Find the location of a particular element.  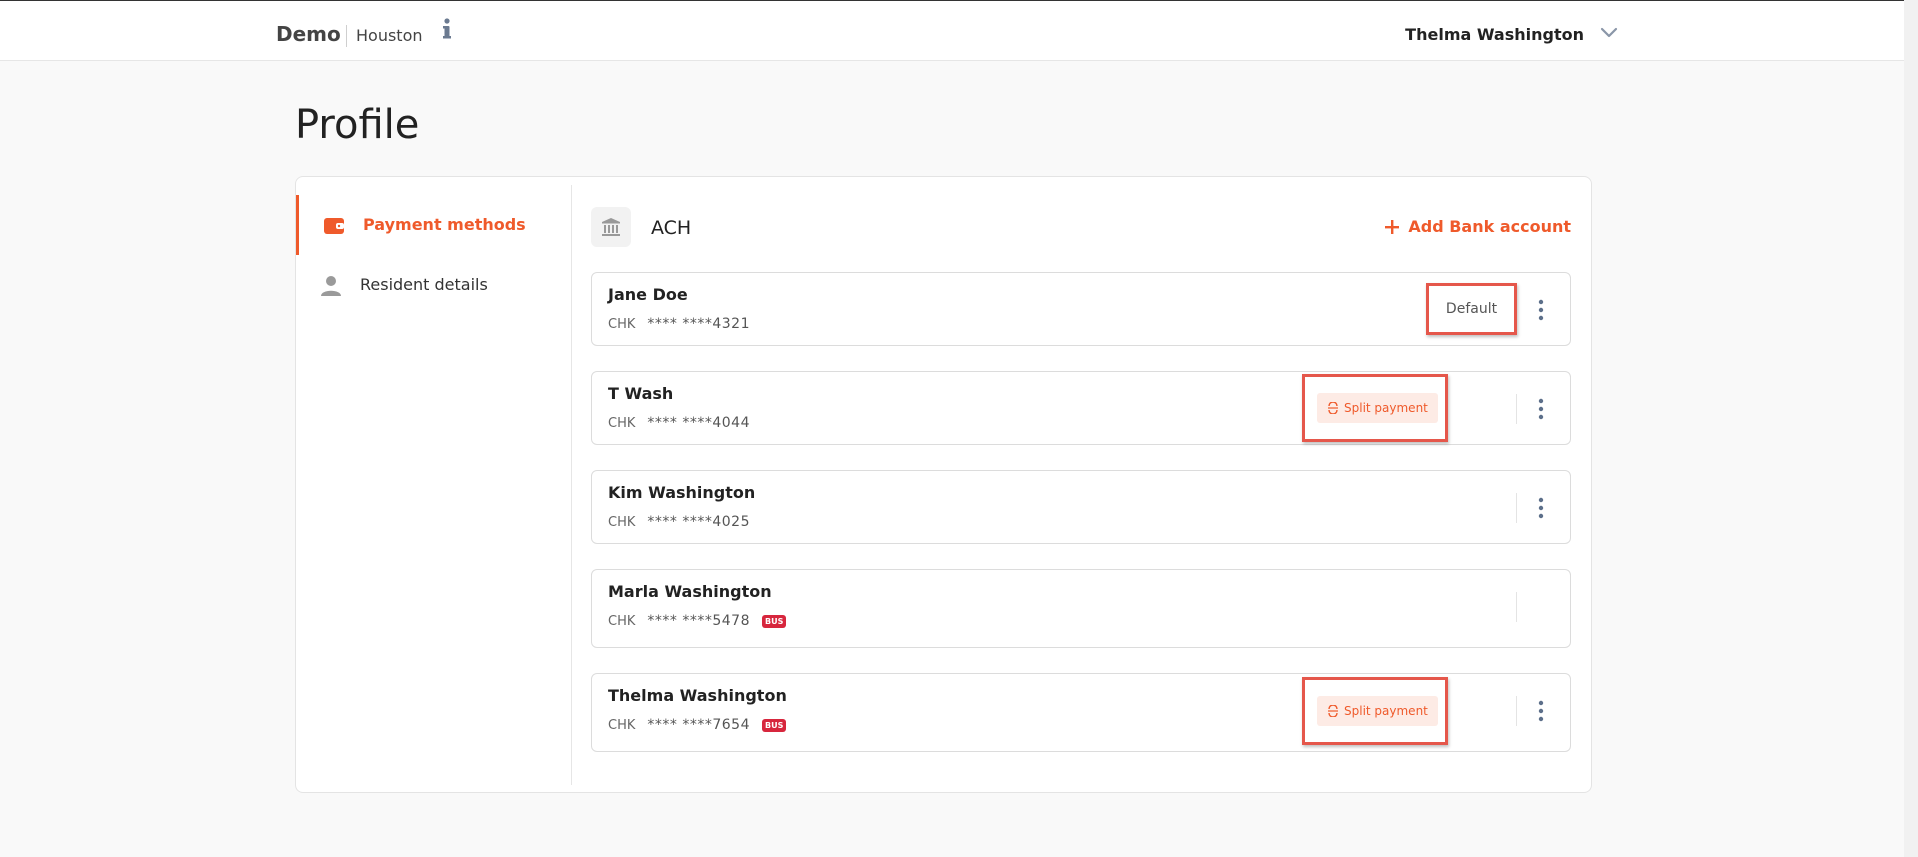

account-holder-name: Marla Washington is located at coordinates (690, 591).